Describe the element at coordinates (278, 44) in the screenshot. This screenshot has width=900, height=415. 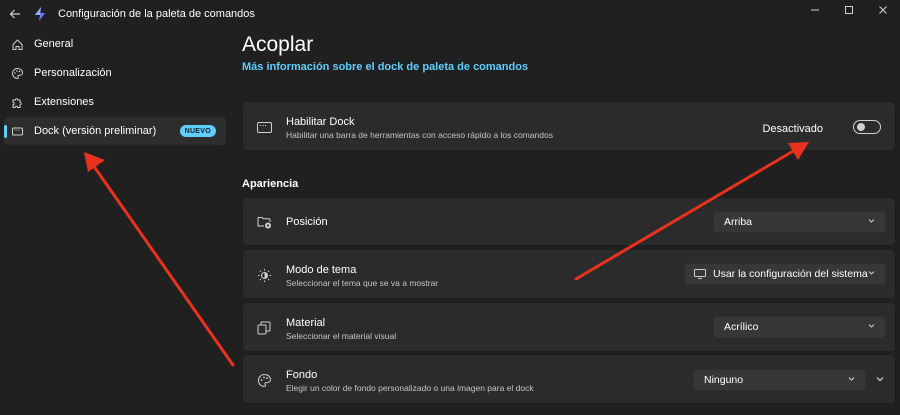
I see `page-title: Acoplar` at that location.